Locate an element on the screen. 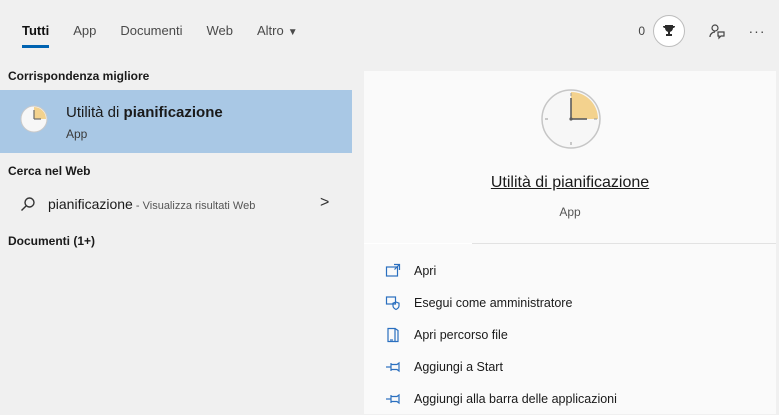 This screenshot has height=415, width=779. action-pin-to-start: Aggiungi a Start is located at coordinates (500, 367).